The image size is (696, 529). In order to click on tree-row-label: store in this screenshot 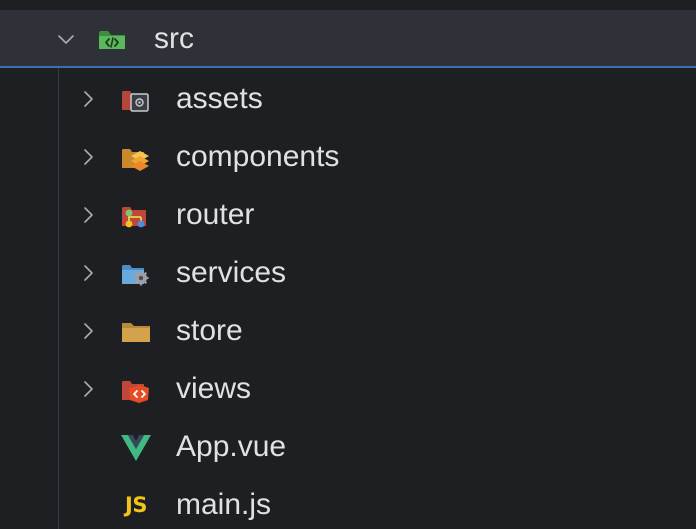, I will do `click(209, 330)`.